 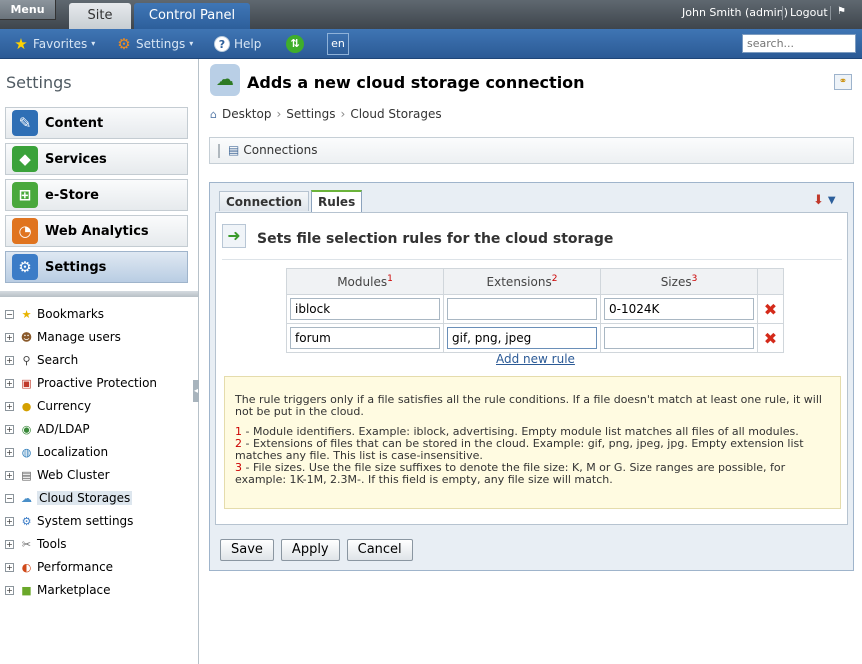 What do you see at coordinates (395, 114) in the screenshot?
I see `breadcrumb-item: Cloud Storages` at bounding box center [395, 114].